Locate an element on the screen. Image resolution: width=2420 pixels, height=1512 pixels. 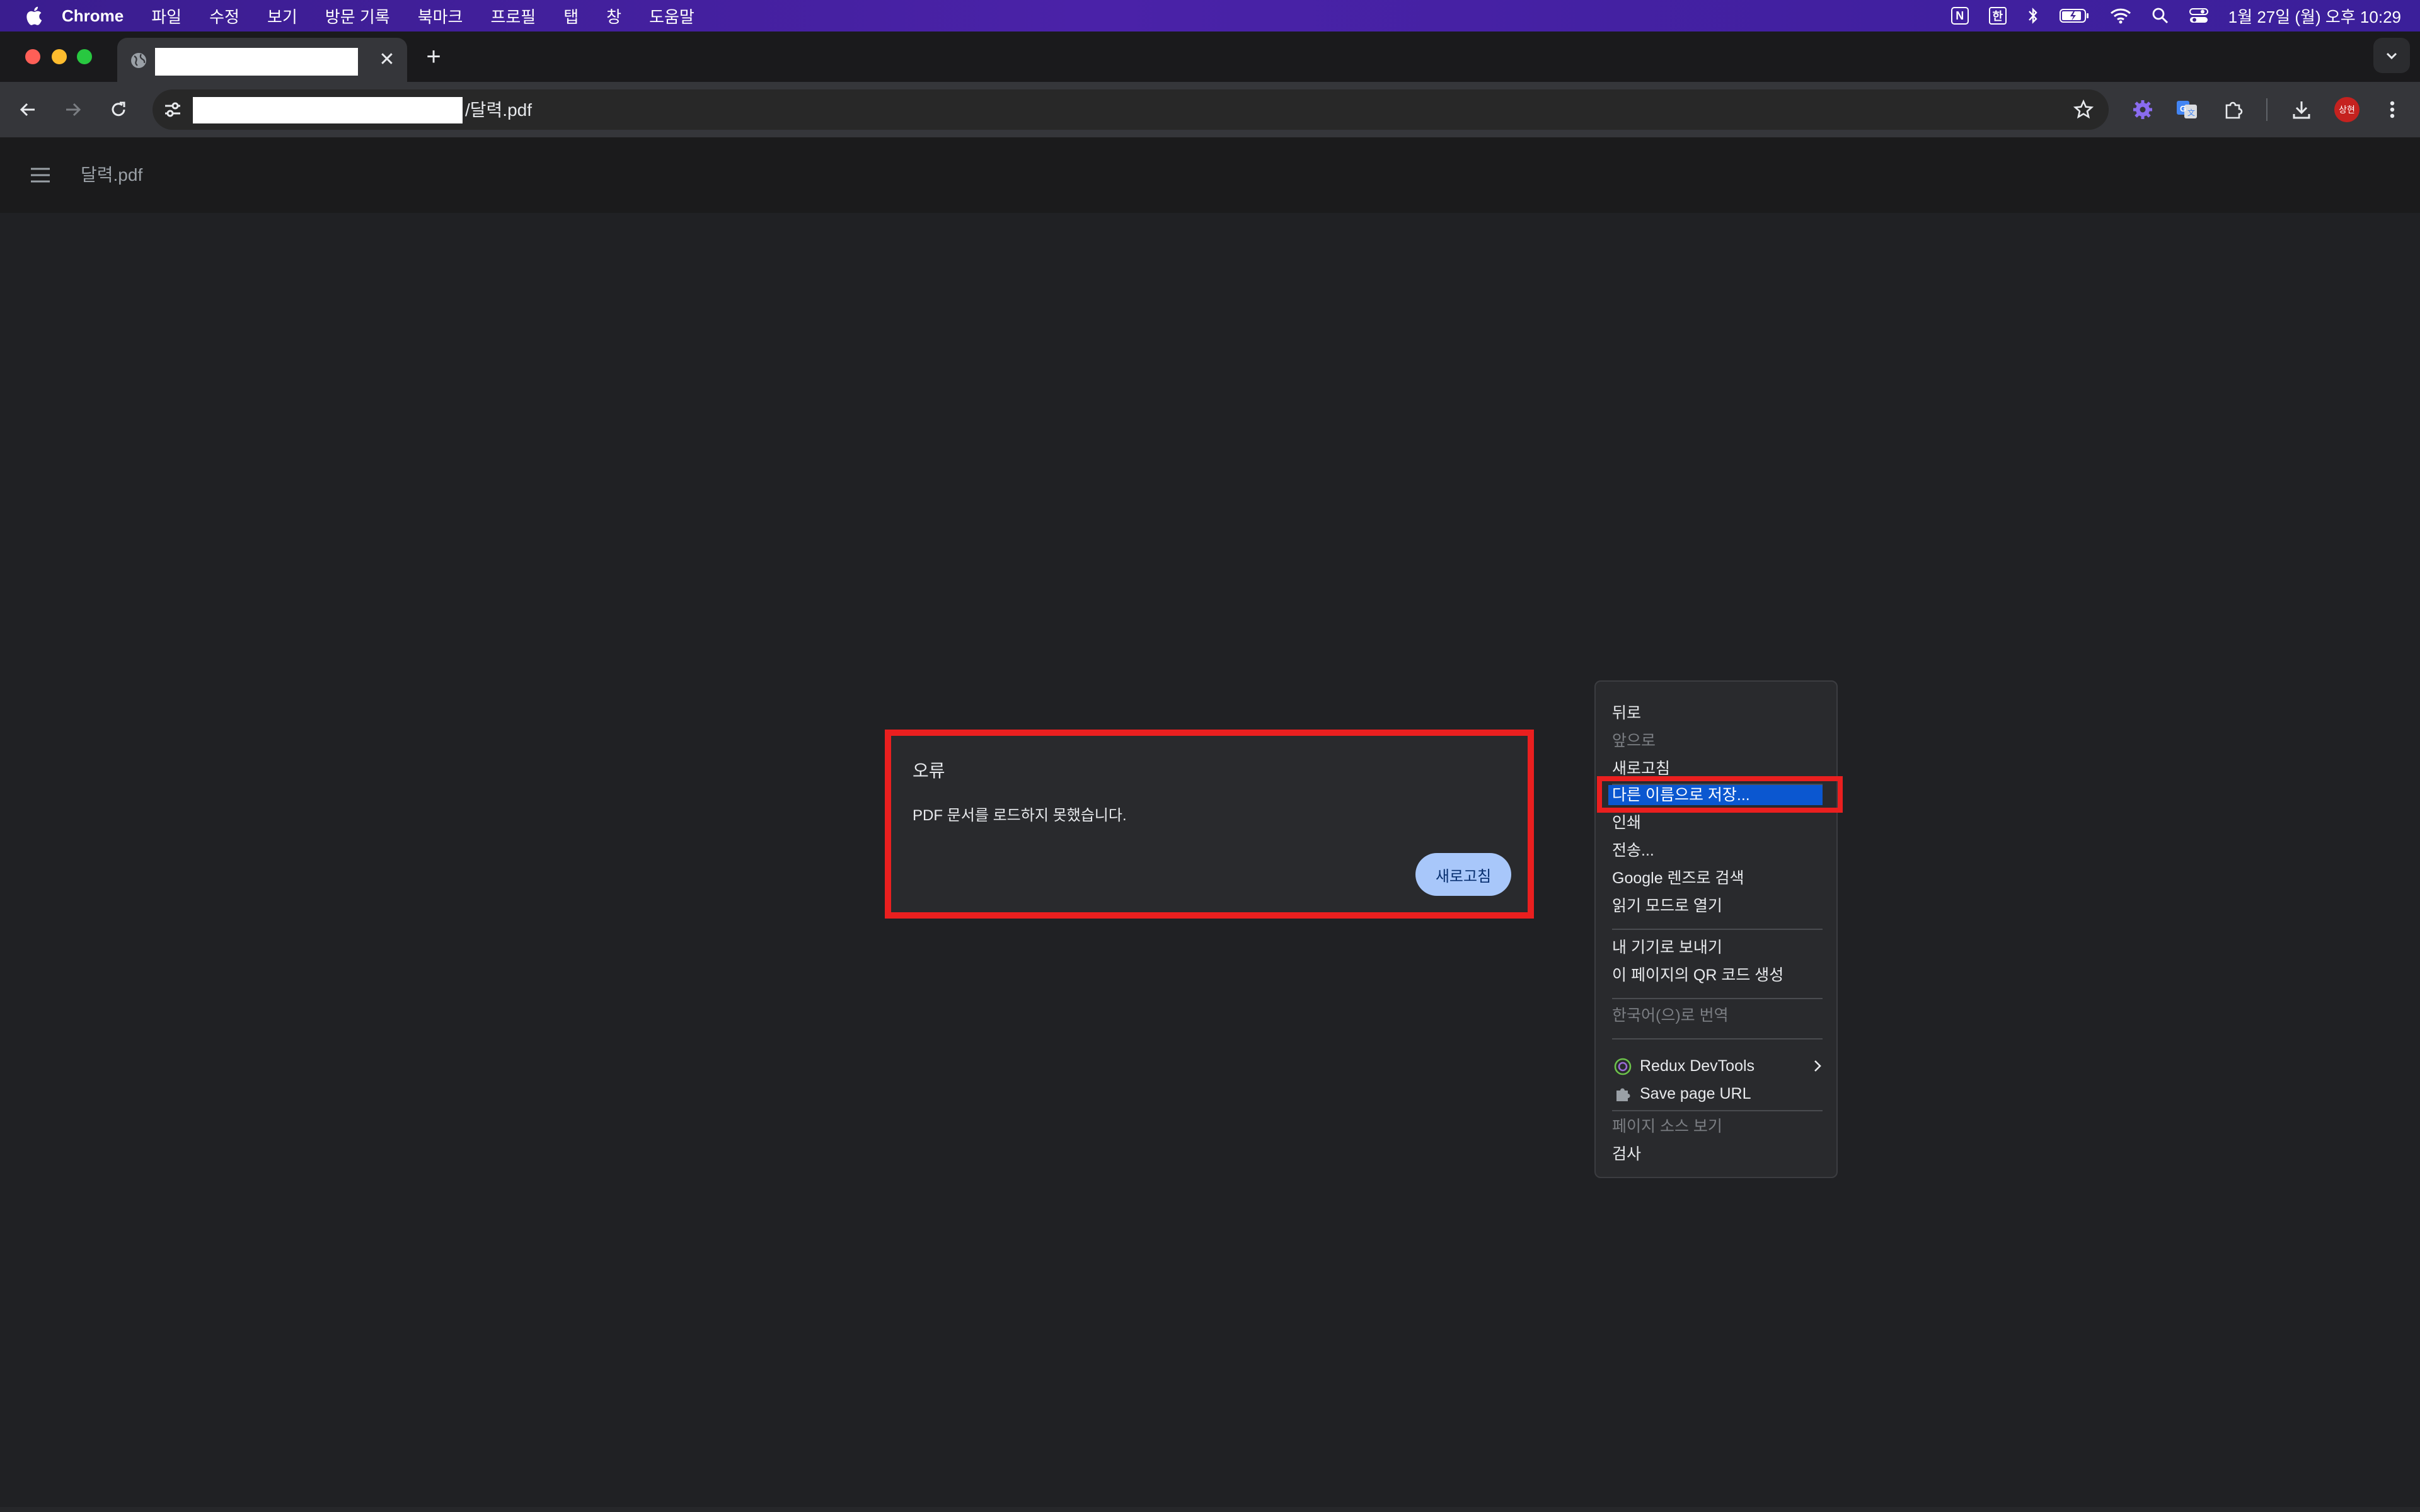
ctx-send-to-devices: 내 기기로 보내기 is located at coordinates (1667, 947).